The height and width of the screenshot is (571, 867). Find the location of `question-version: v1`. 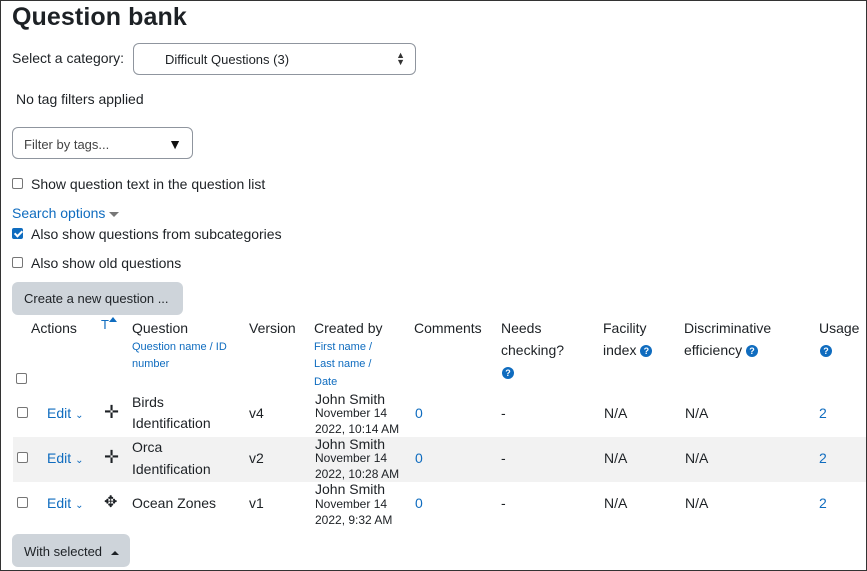

question-version: v1 is located at coordinates (256, 503).